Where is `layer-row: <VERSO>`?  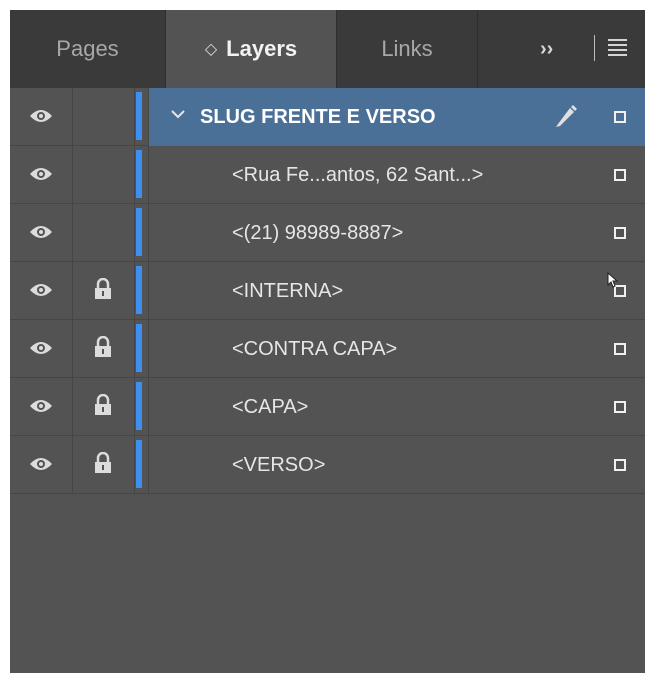
layer-row: <VERSO> is located at coordinates (327, 465).